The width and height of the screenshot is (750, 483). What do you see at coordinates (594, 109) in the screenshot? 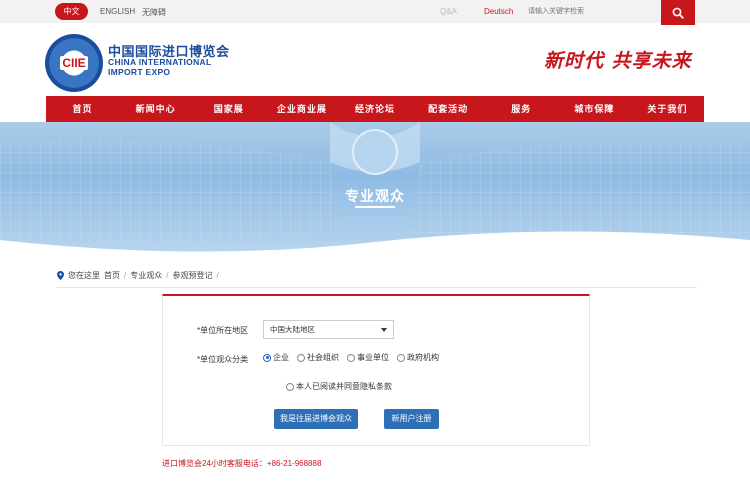
I see `nav-item-city-support: 城市保障` at bounding box center [594, 109].